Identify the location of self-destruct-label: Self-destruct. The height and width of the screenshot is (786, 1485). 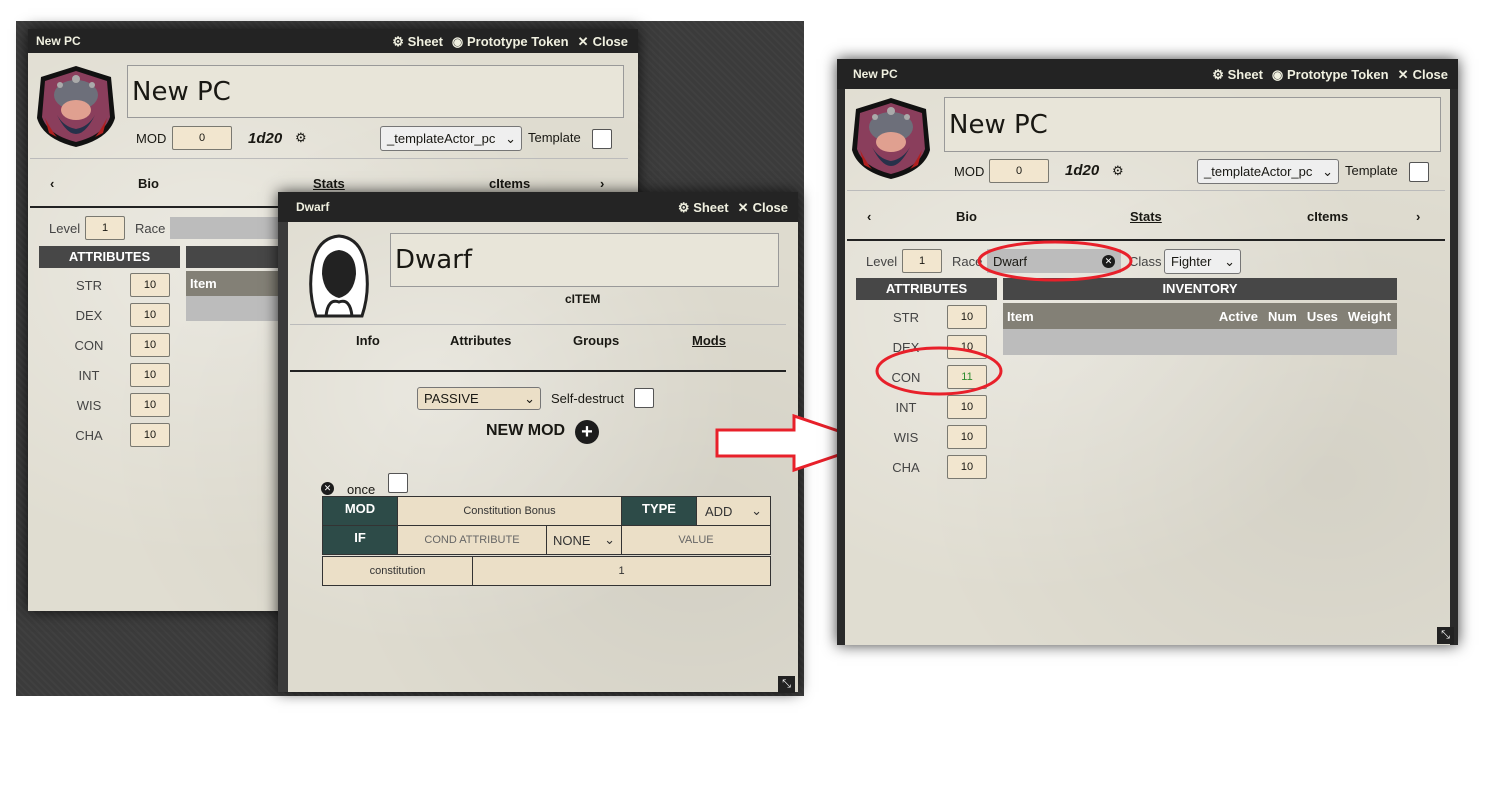
(587, 398).